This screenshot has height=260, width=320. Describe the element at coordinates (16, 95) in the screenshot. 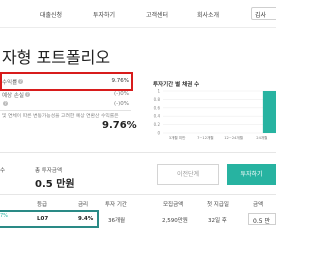

I see `summary-label: 예상 손실?` at that location.